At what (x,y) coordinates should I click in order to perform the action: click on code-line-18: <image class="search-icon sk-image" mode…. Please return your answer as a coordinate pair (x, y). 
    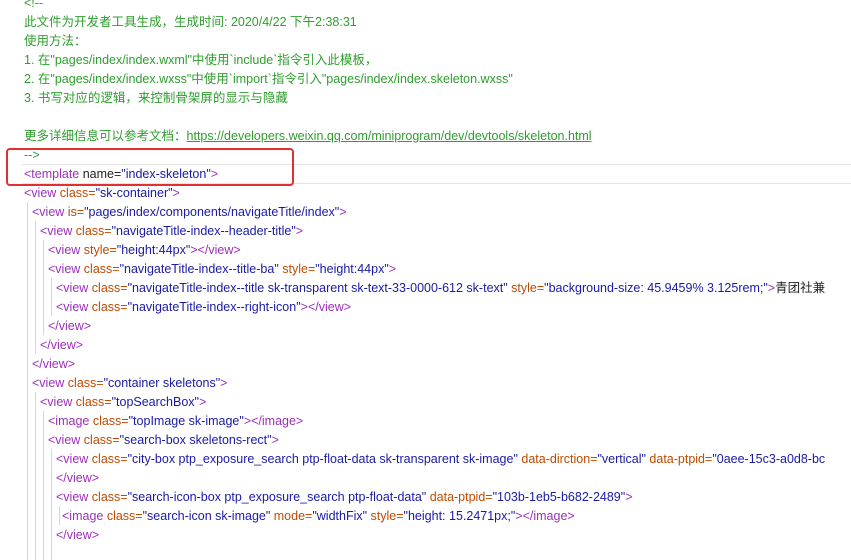
    Looking at the image, I should click on (318, 516).